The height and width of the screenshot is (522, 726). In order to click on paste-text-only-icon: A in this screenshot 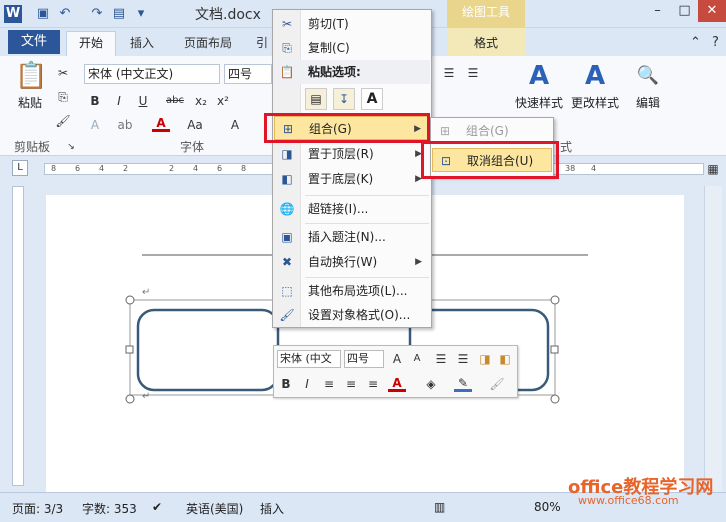, I will do `click(372, 99)`.